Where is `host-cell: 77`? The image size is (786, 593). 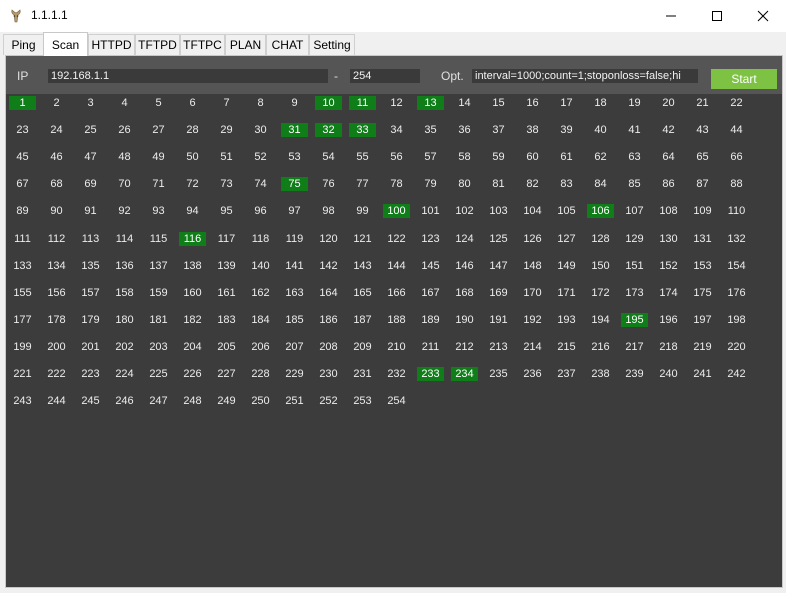
host-cell: 77 is located at coordinates (362, 184).